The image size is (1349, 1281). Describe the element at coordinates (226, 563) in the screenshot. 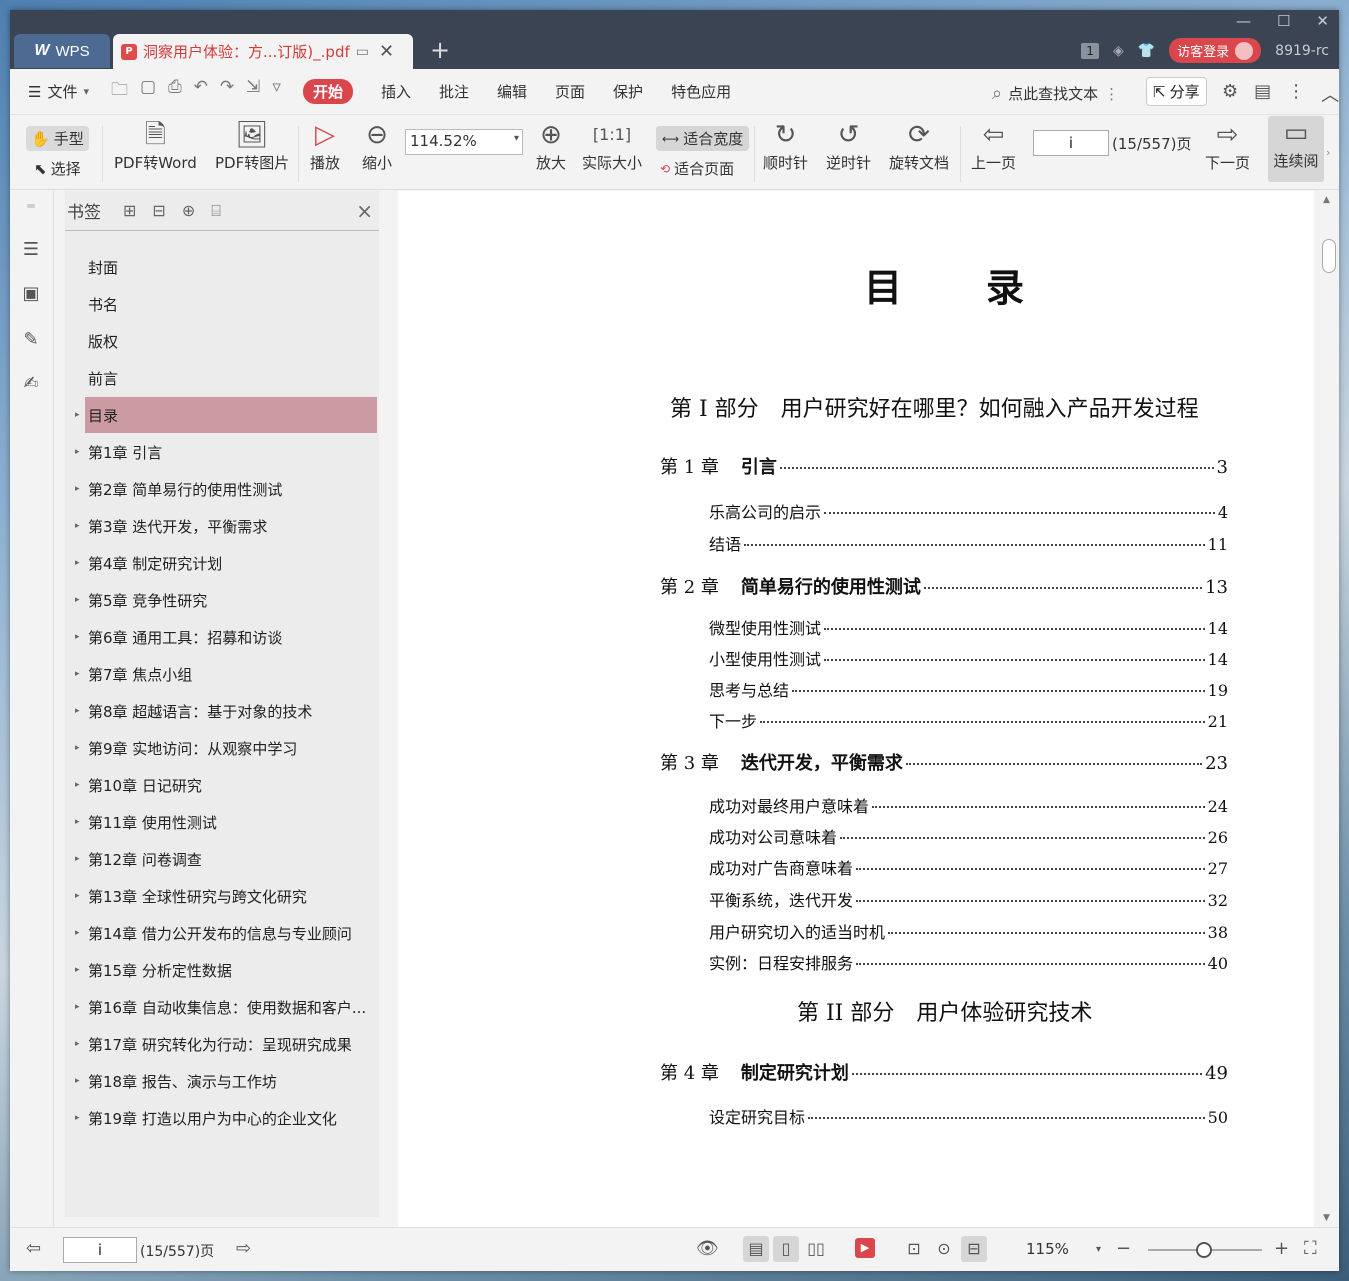

I see `bookmark-item: ▸ 第4章 制定研究计划` at that location.